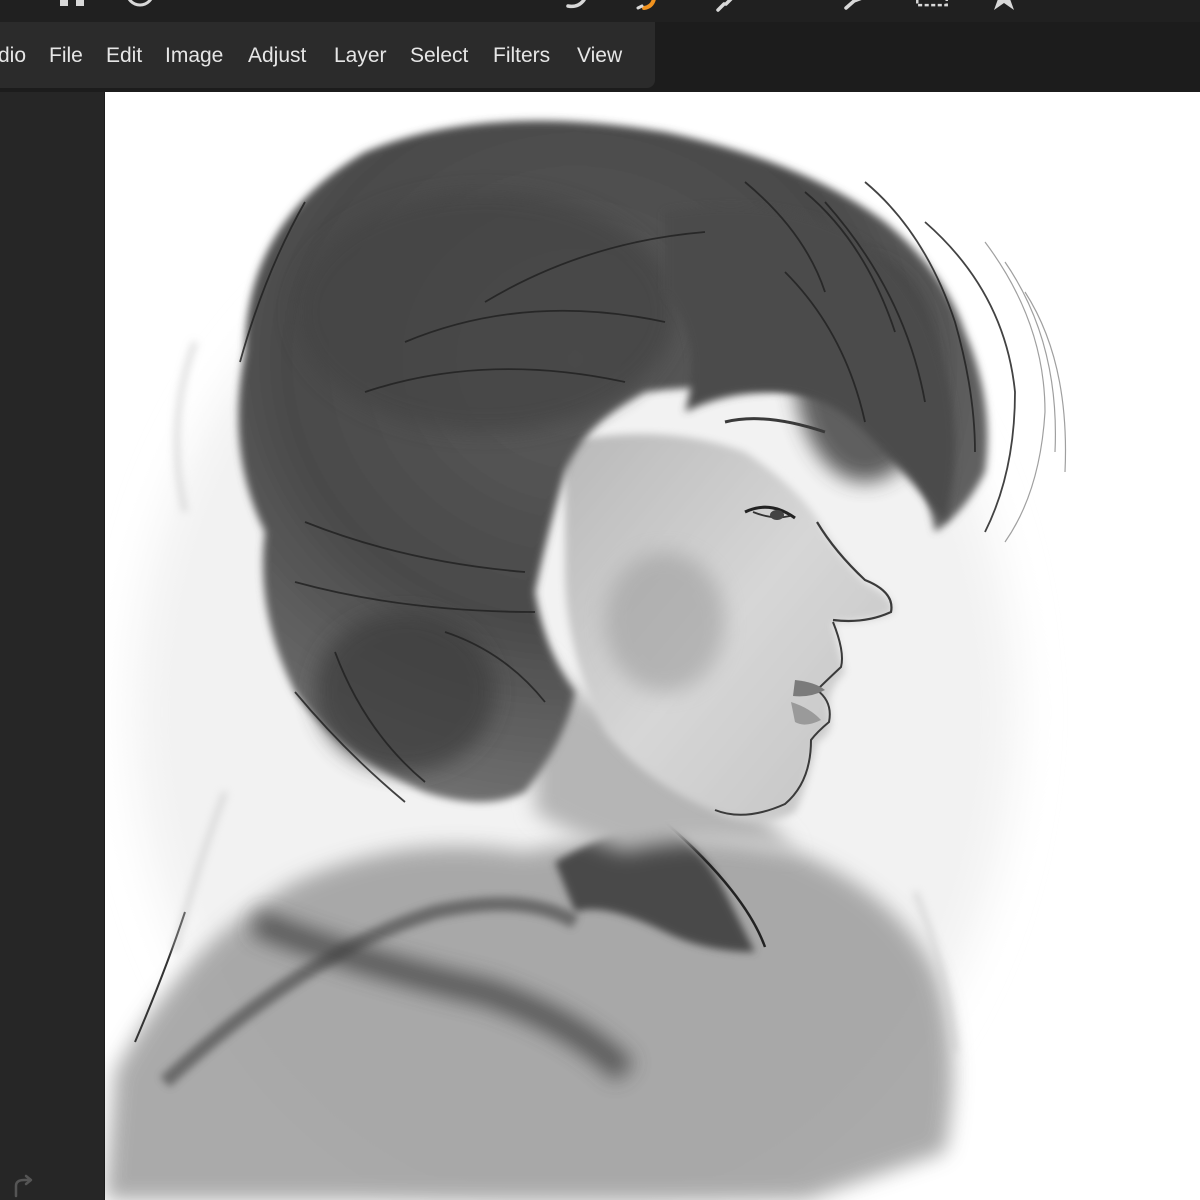 The image size is (1200, 1200). Describe the element at coordinates (23, 1185) in the screenshot. I see `redo-icon` at that location.